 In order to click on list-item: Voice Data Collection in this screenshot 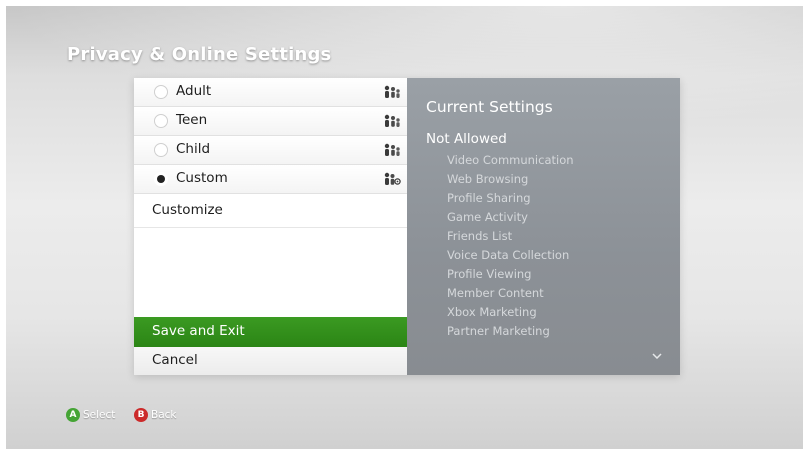, I will do `click(508, 255)`.